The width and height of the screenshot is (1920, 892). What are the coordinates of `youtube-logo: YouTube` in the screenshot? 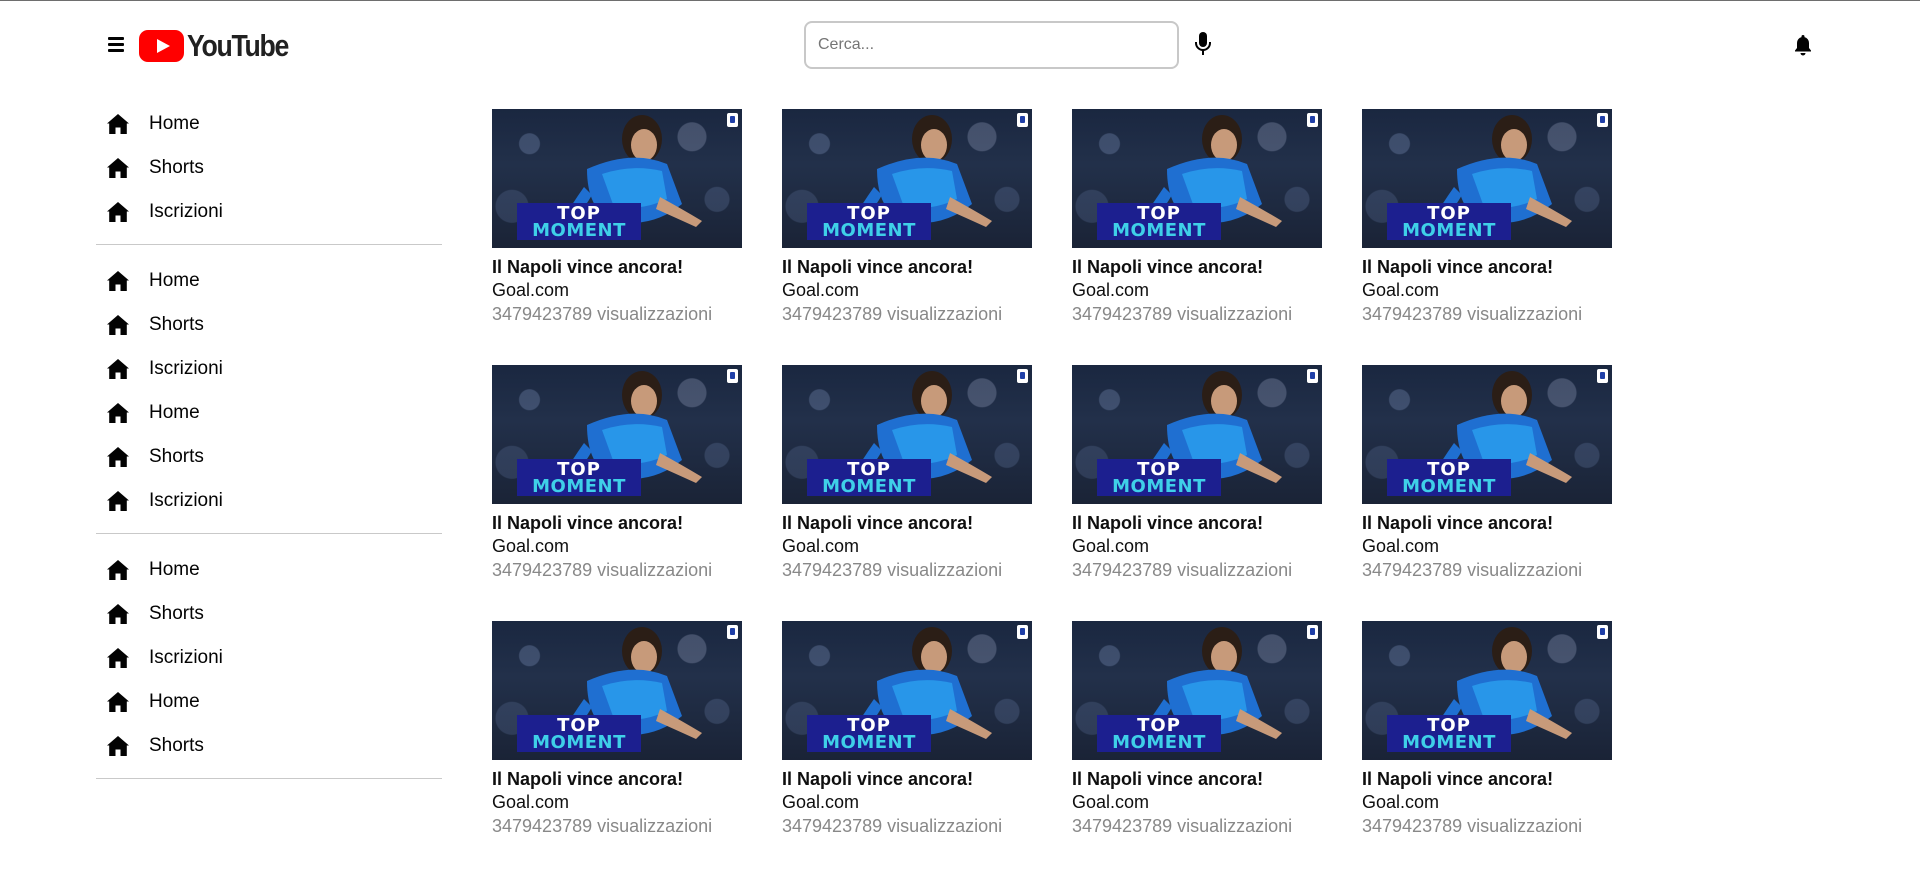 It's located at (222, 45).